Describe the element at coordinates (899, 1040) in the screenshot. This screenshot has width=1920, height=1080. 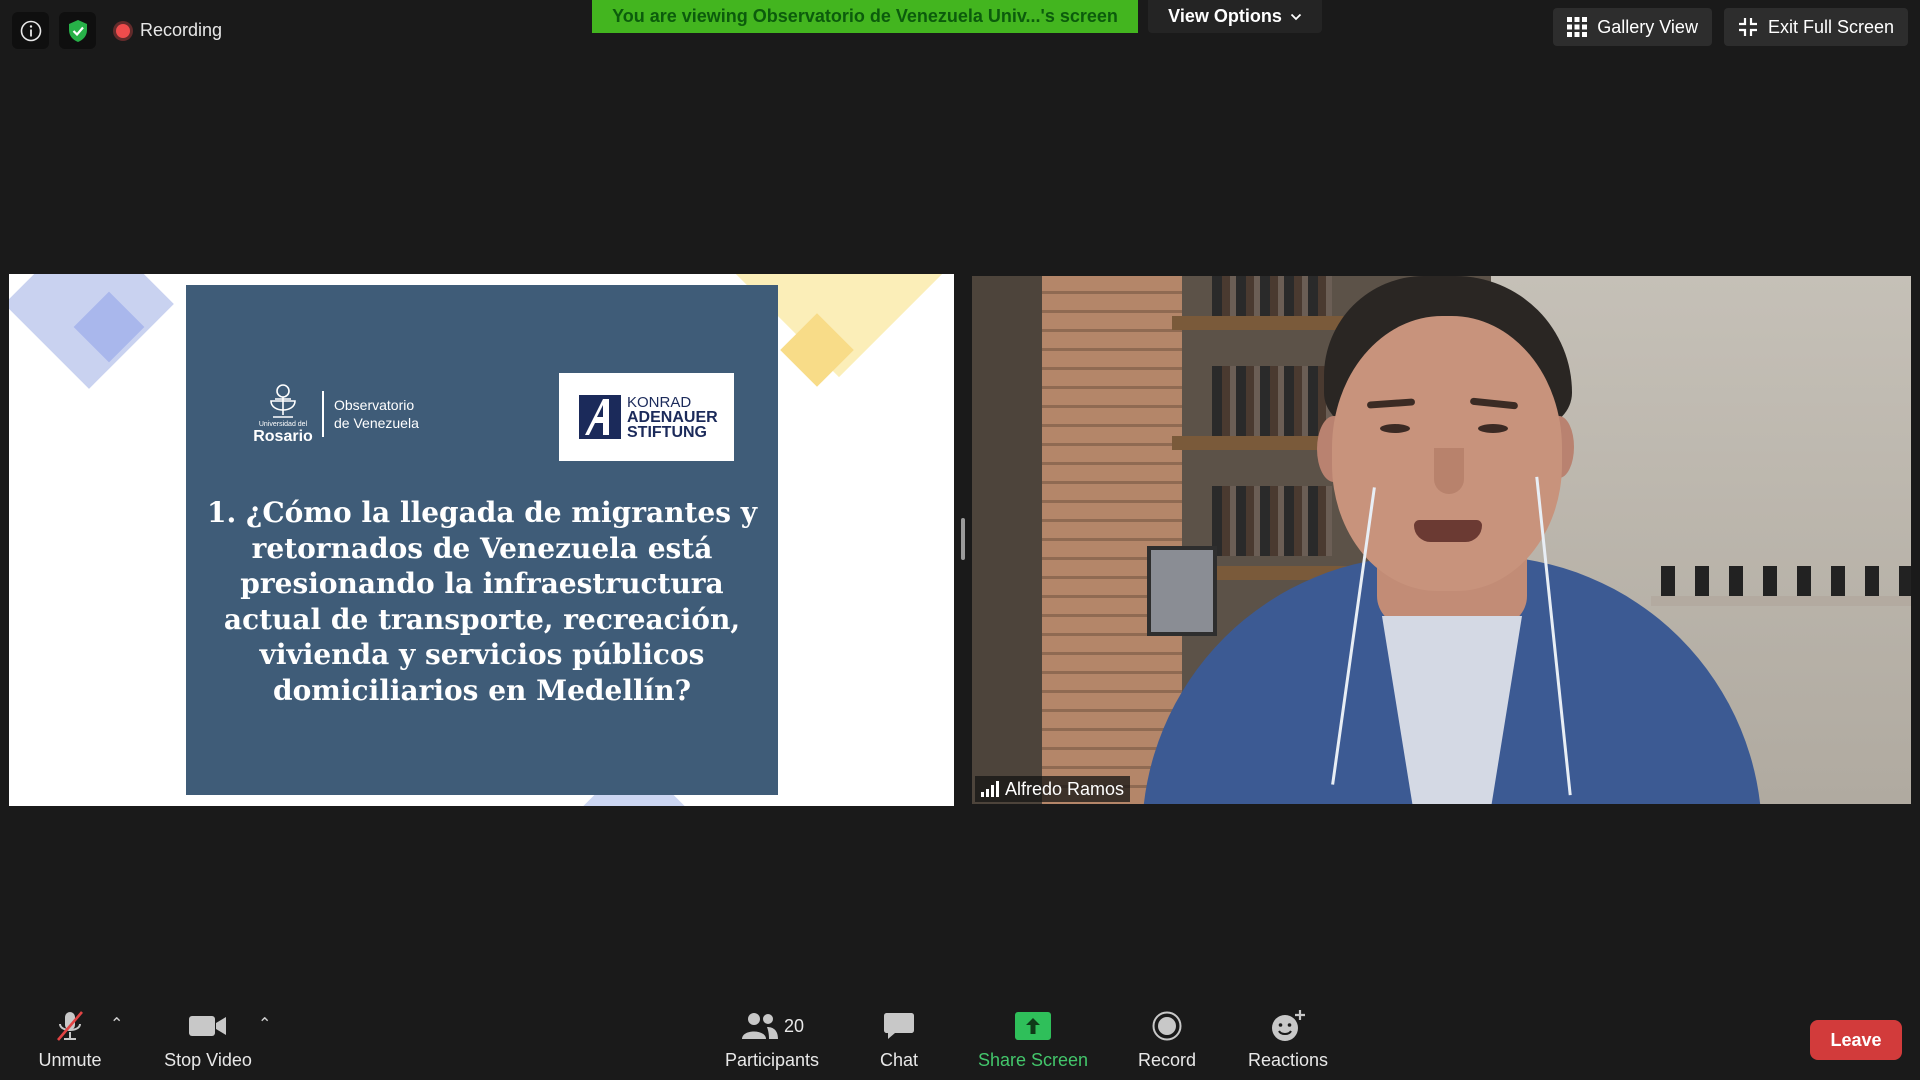
I see `chat-button: Chat` at that location.